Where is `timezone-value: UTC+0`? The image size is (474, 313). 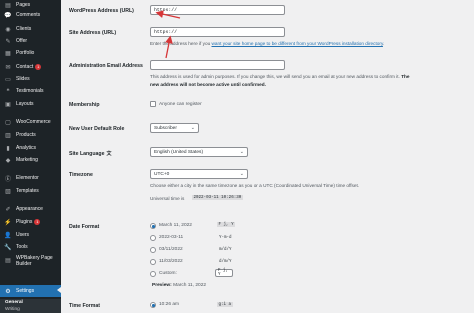
timezone-value: UTC+0 is located at coordinates (162, 174).